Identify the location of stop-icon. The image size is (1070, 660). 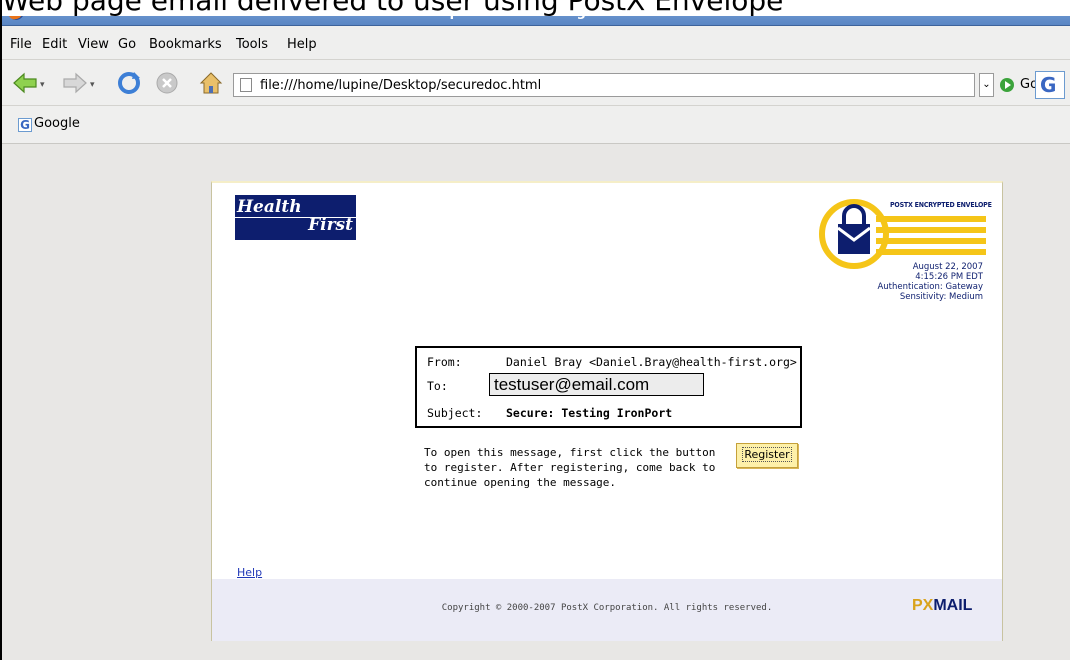
(167, 83).